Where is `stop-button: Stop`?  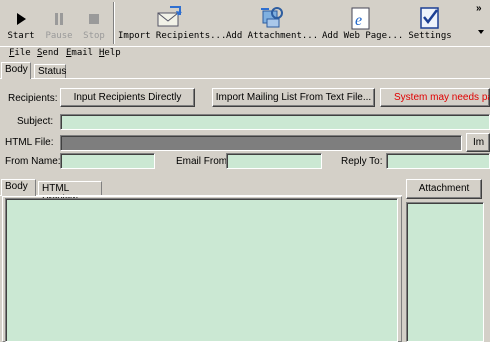 stop-button: Stop is located at coordinates (94, 23).